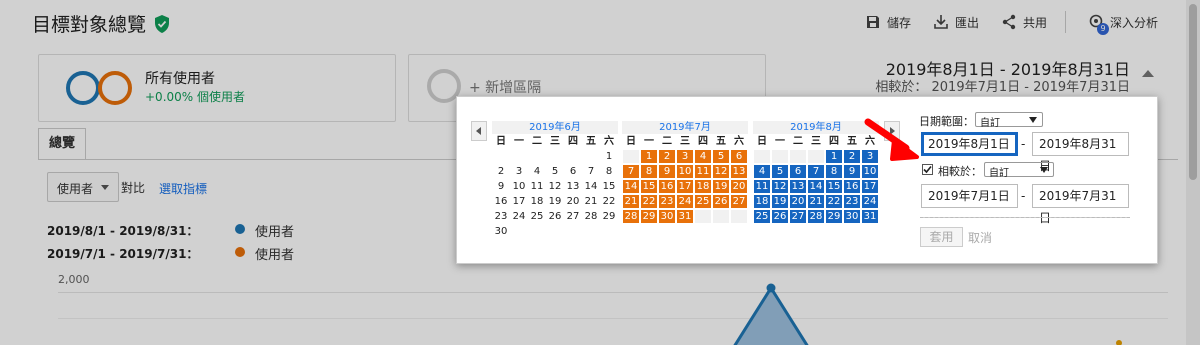 The width and height of the screenshot is (1200, 345). Describe the element at coordinates (980, 237) in the screenshot. I see `cancel-link: 取消` at that location.